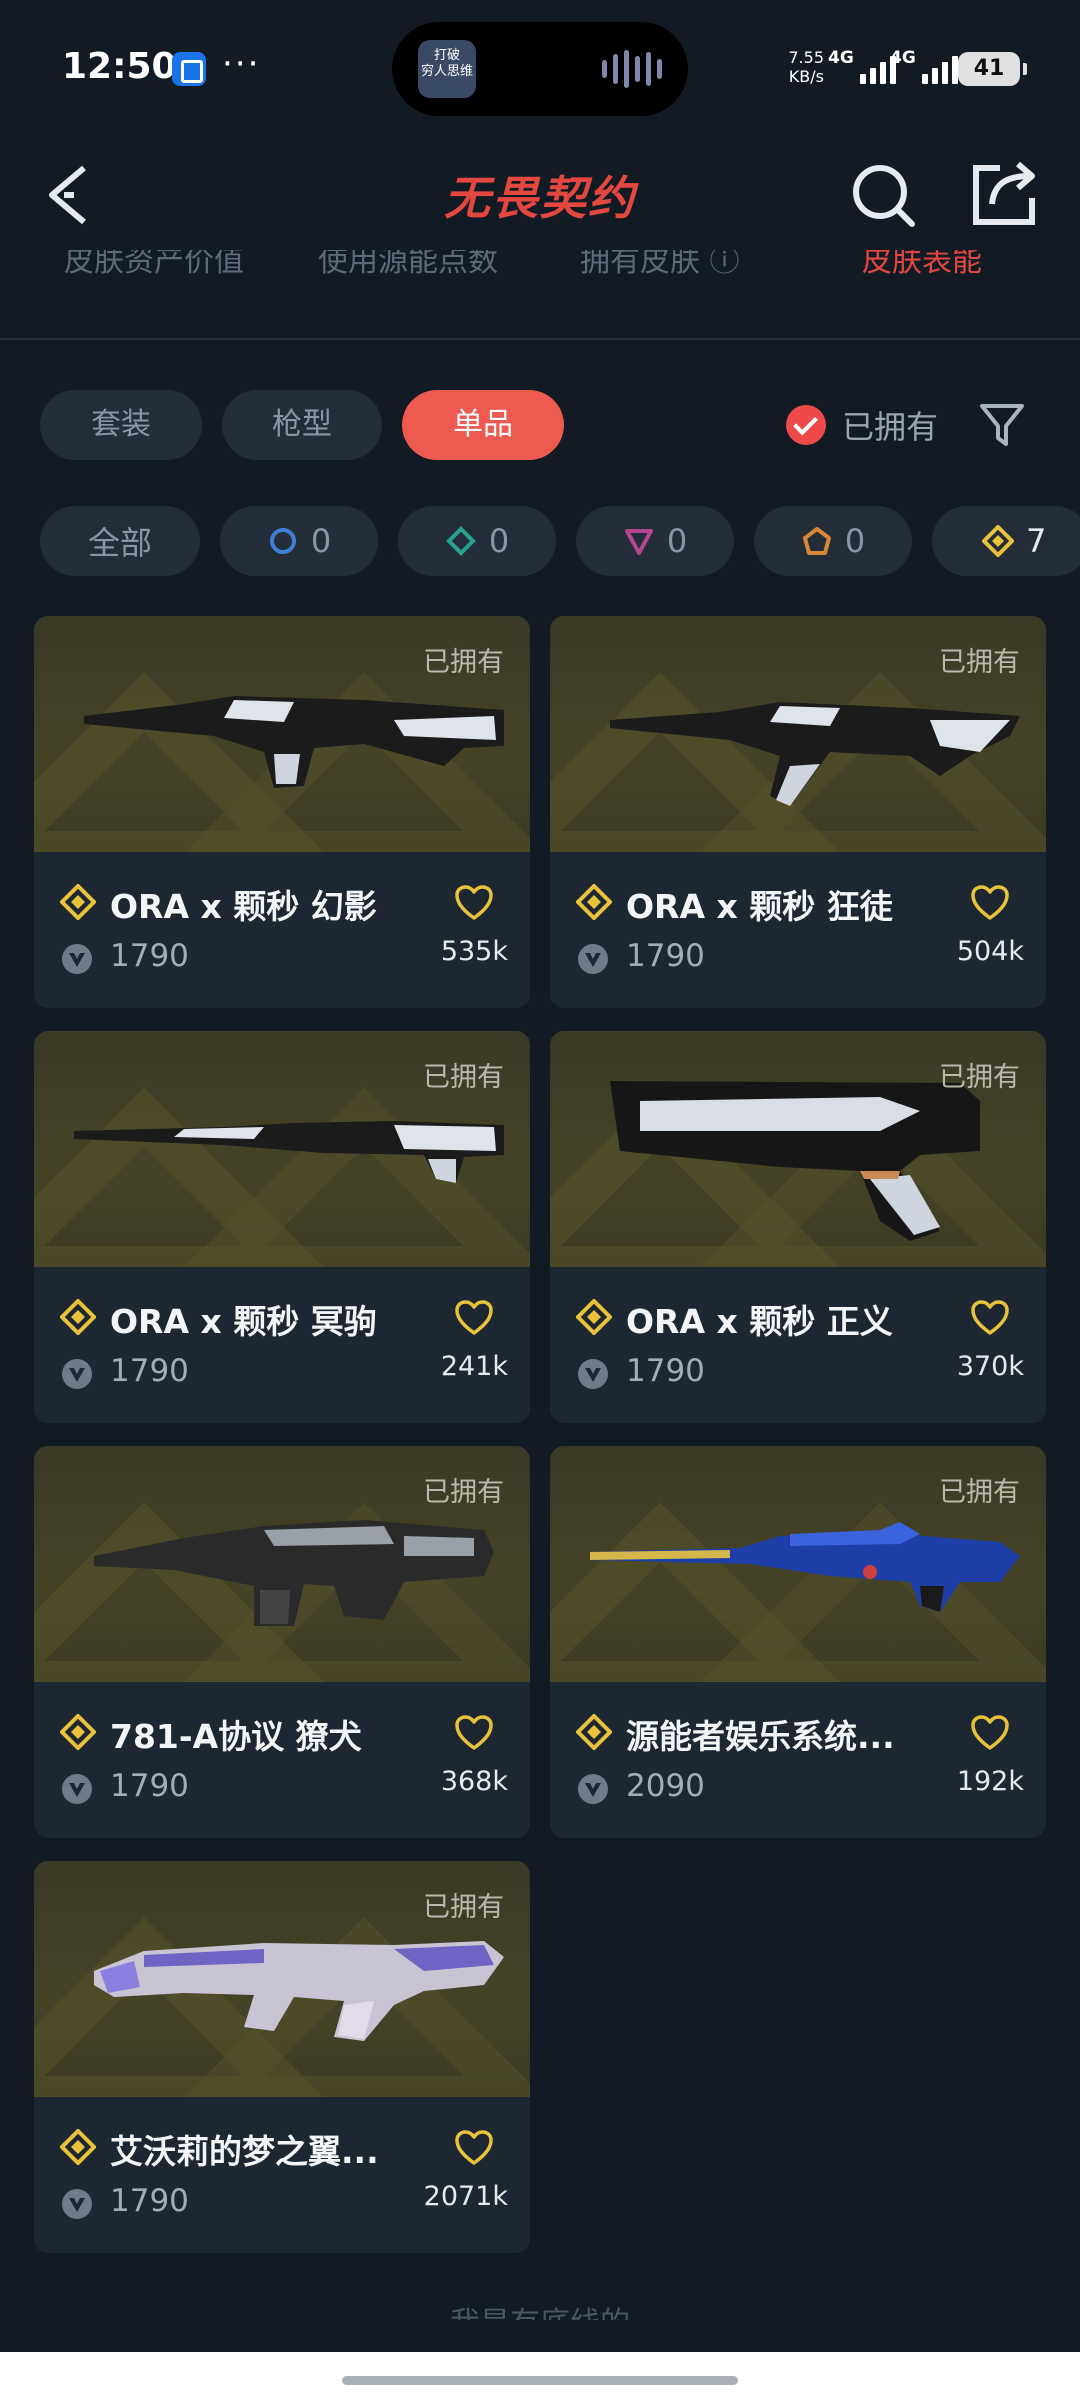 Image resolution: width=1080 pixels, height=2400 pixels. What do you see at coordinates (540, 2380) in the screenshot?
I see `home-indicator` at bounding box center [540, 2380].